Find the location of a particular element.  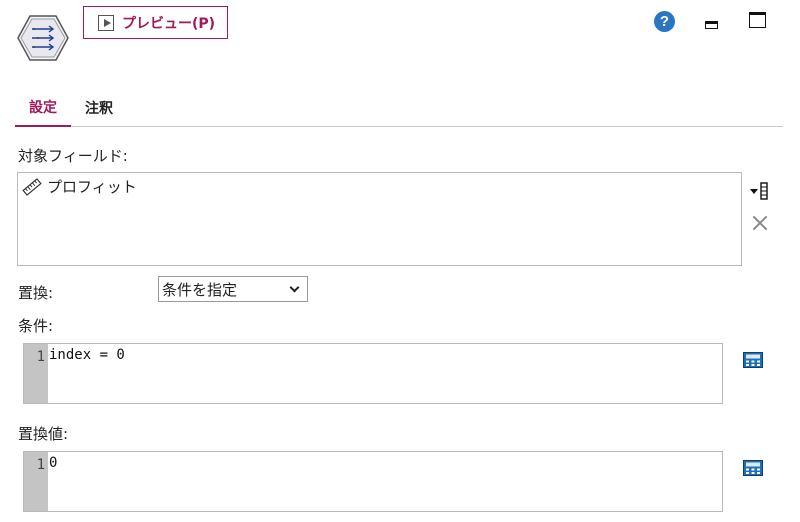

replace-value-editor: 1 0 is located at coordinates (373, 481).